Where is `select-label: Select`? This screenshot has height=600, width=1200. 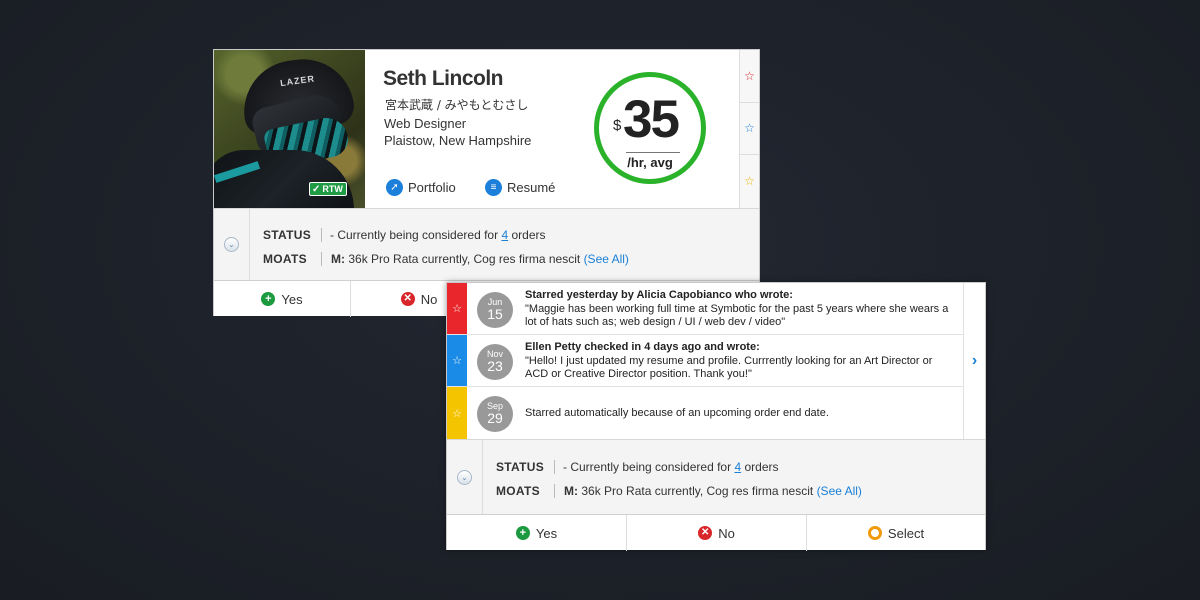
select-label: Select is located at coordinates (906, 533).